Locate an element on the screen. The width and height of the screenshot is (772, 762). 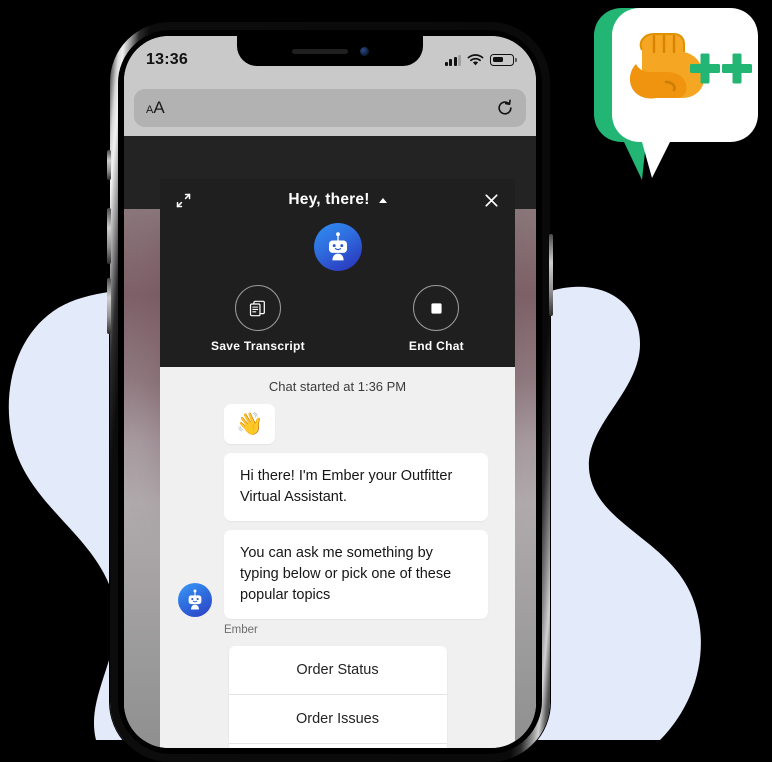
front-camera-icon is located at coordinates (364, 51).